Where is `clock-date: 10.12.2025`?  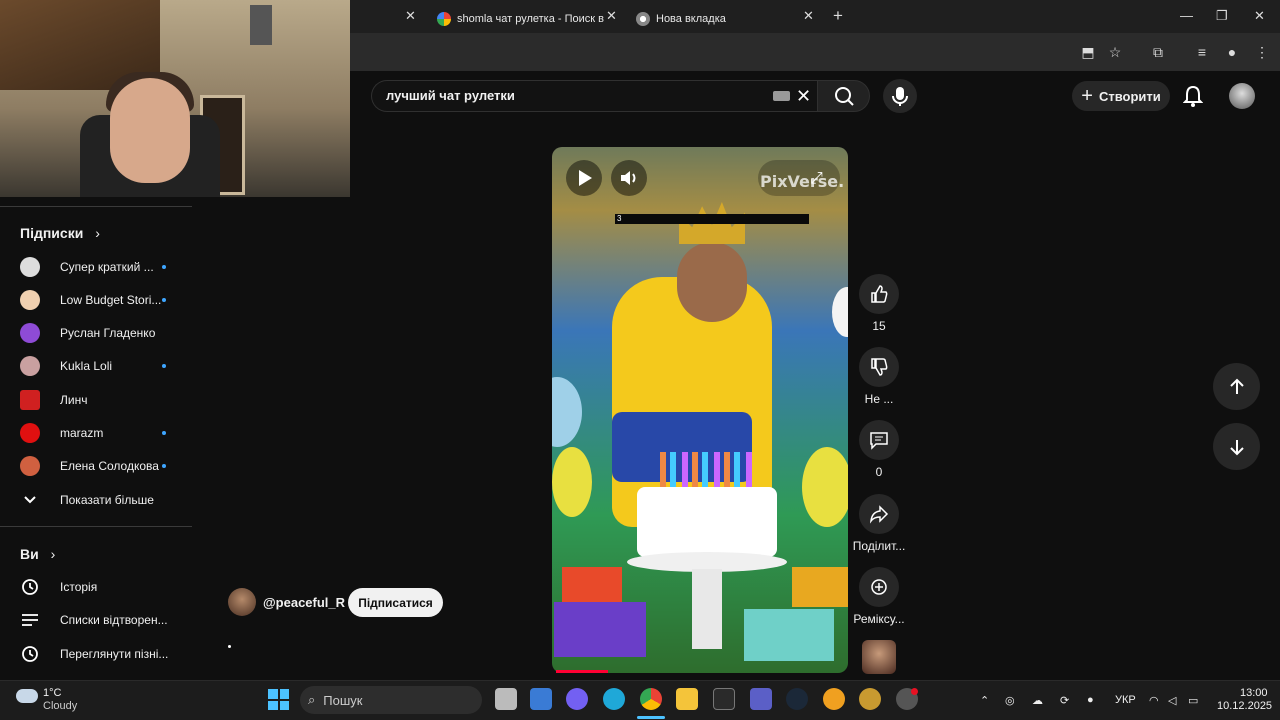 clock-date: 10.12.2025 is located at coordinates (1244, 706).